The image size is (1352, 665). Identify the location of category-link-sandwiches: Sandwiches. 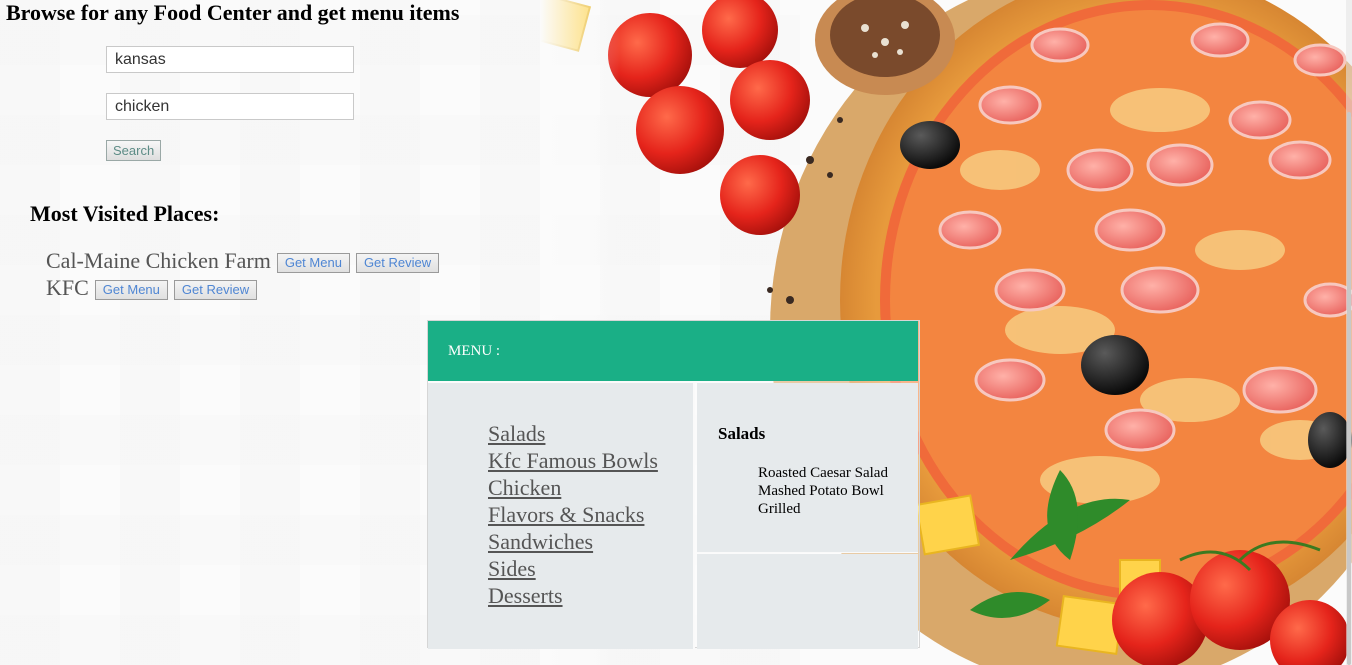
(540, 541).